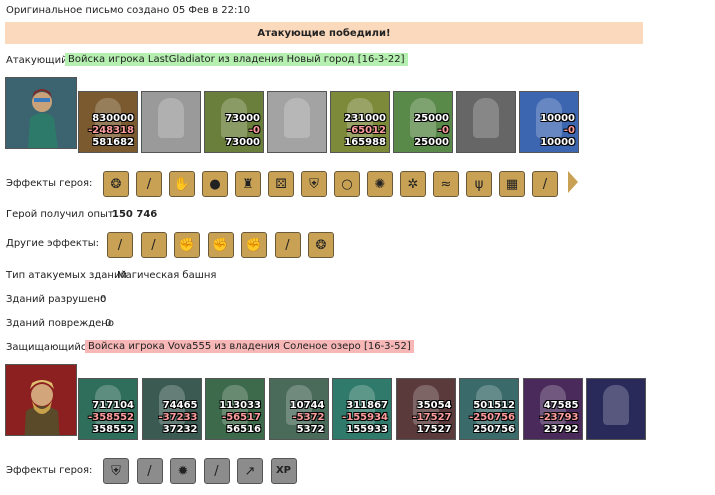 Image resolution: width=715 pixels, height=495 pixels. I want to click on buildings-damaged-value: 0, so click(108, 323).